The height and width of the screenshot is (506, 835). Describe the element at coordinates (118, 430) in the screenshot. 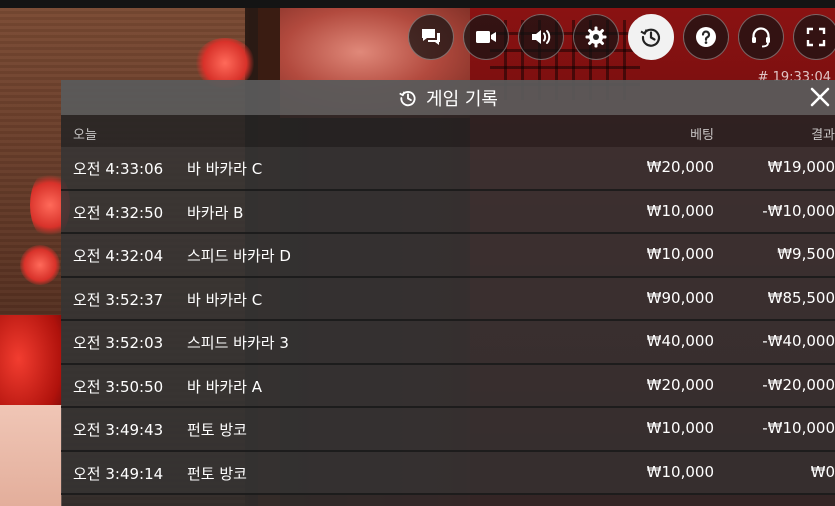

I see `round-time: 오전 3:49:43` at that location.